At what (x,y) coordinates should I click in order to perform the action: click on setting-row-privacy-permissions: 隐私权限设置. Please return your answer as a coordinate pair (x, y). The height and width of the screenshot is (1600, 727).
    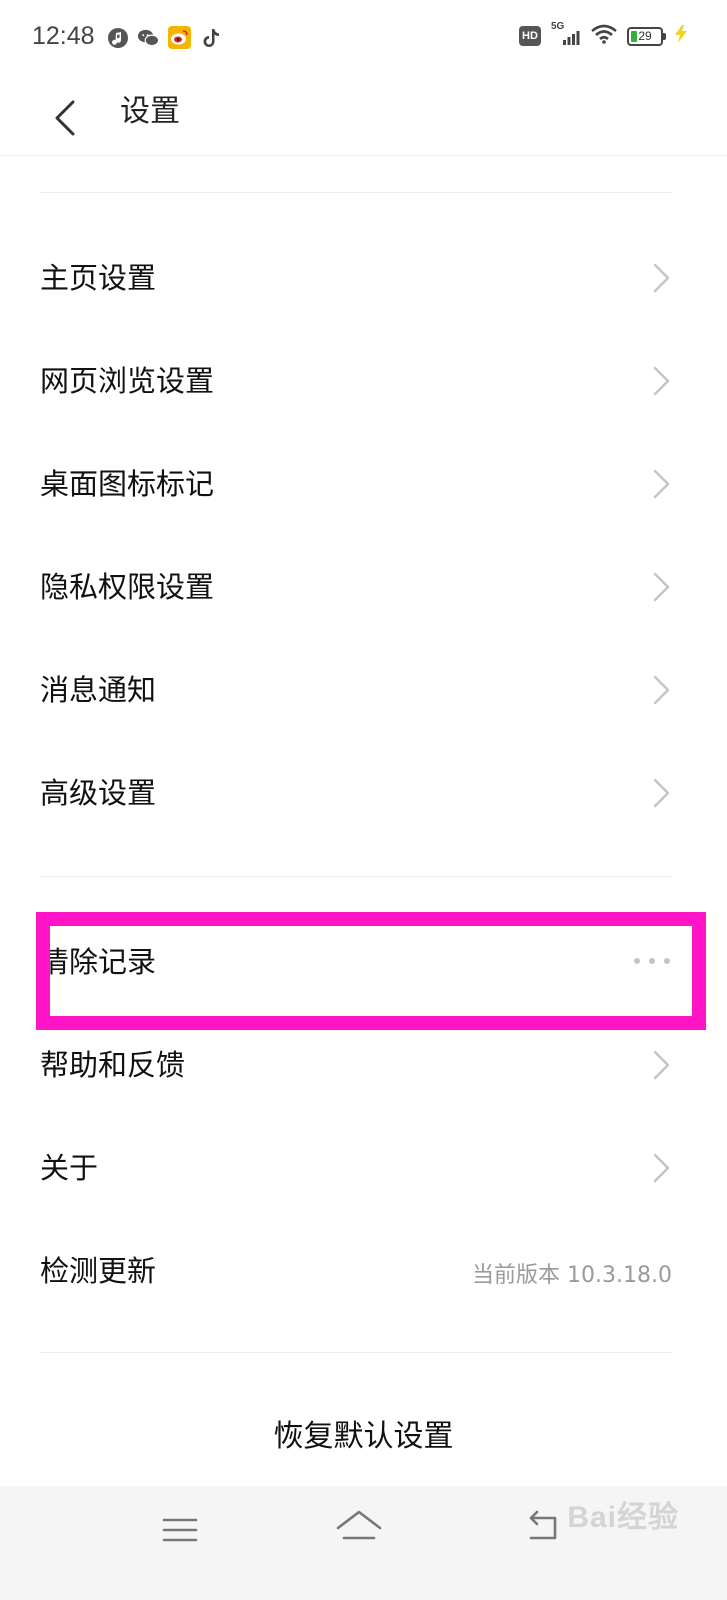
    Looking at the image, I should click on (363, 586).